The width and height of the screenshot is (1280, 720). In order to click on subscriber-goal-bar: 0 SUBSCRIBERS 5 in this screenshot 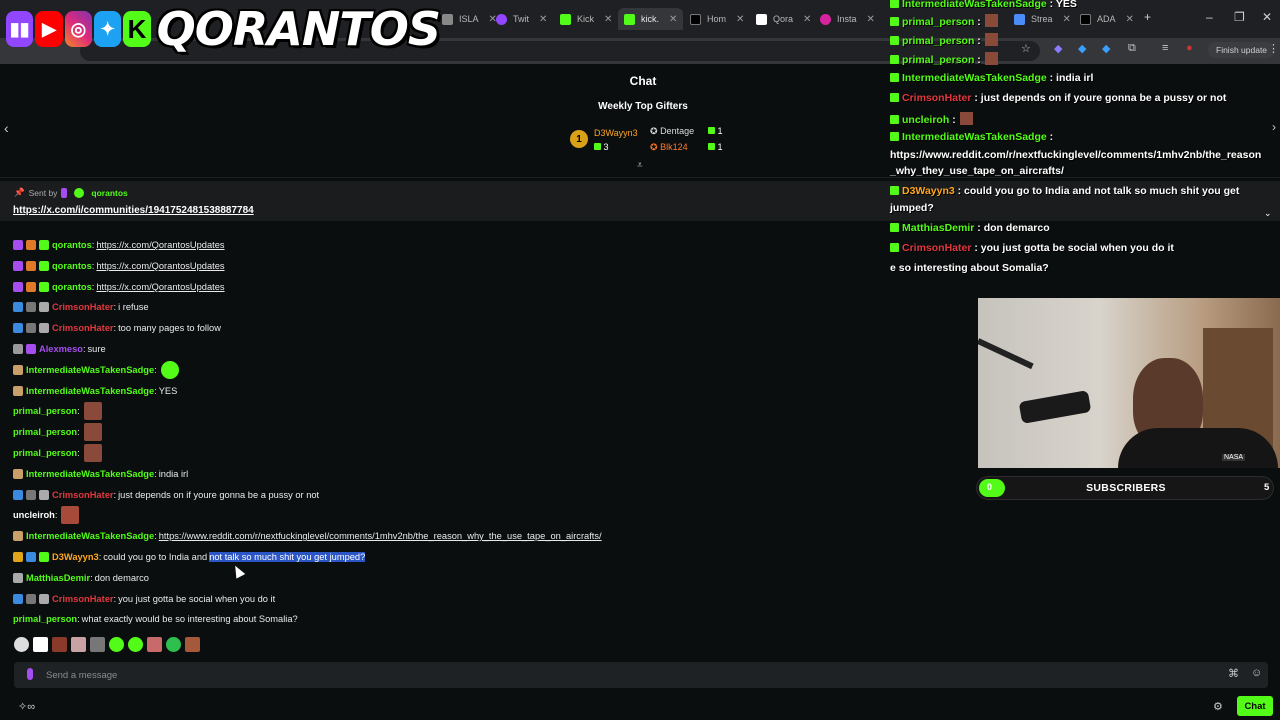, I will do `click(1125, 488)`.